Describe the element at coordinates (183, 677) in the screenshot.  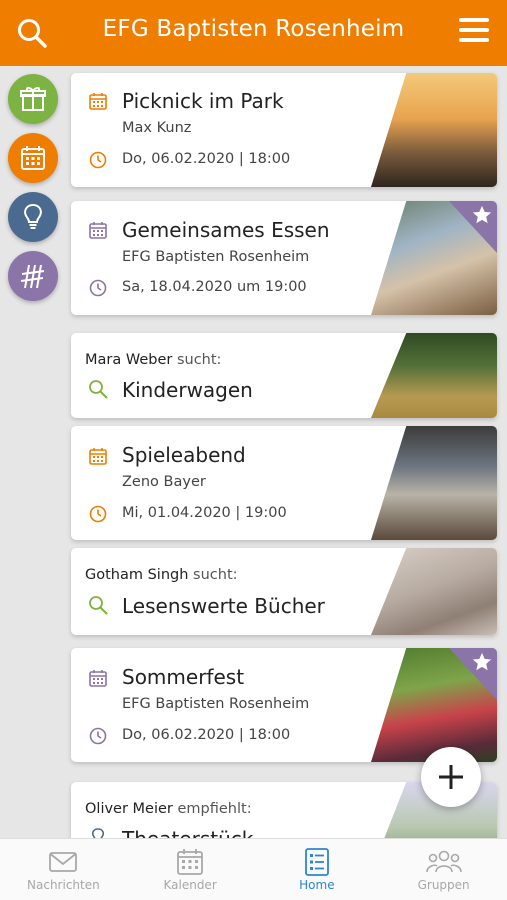
I see `event-title: Sommerfest` at that location.